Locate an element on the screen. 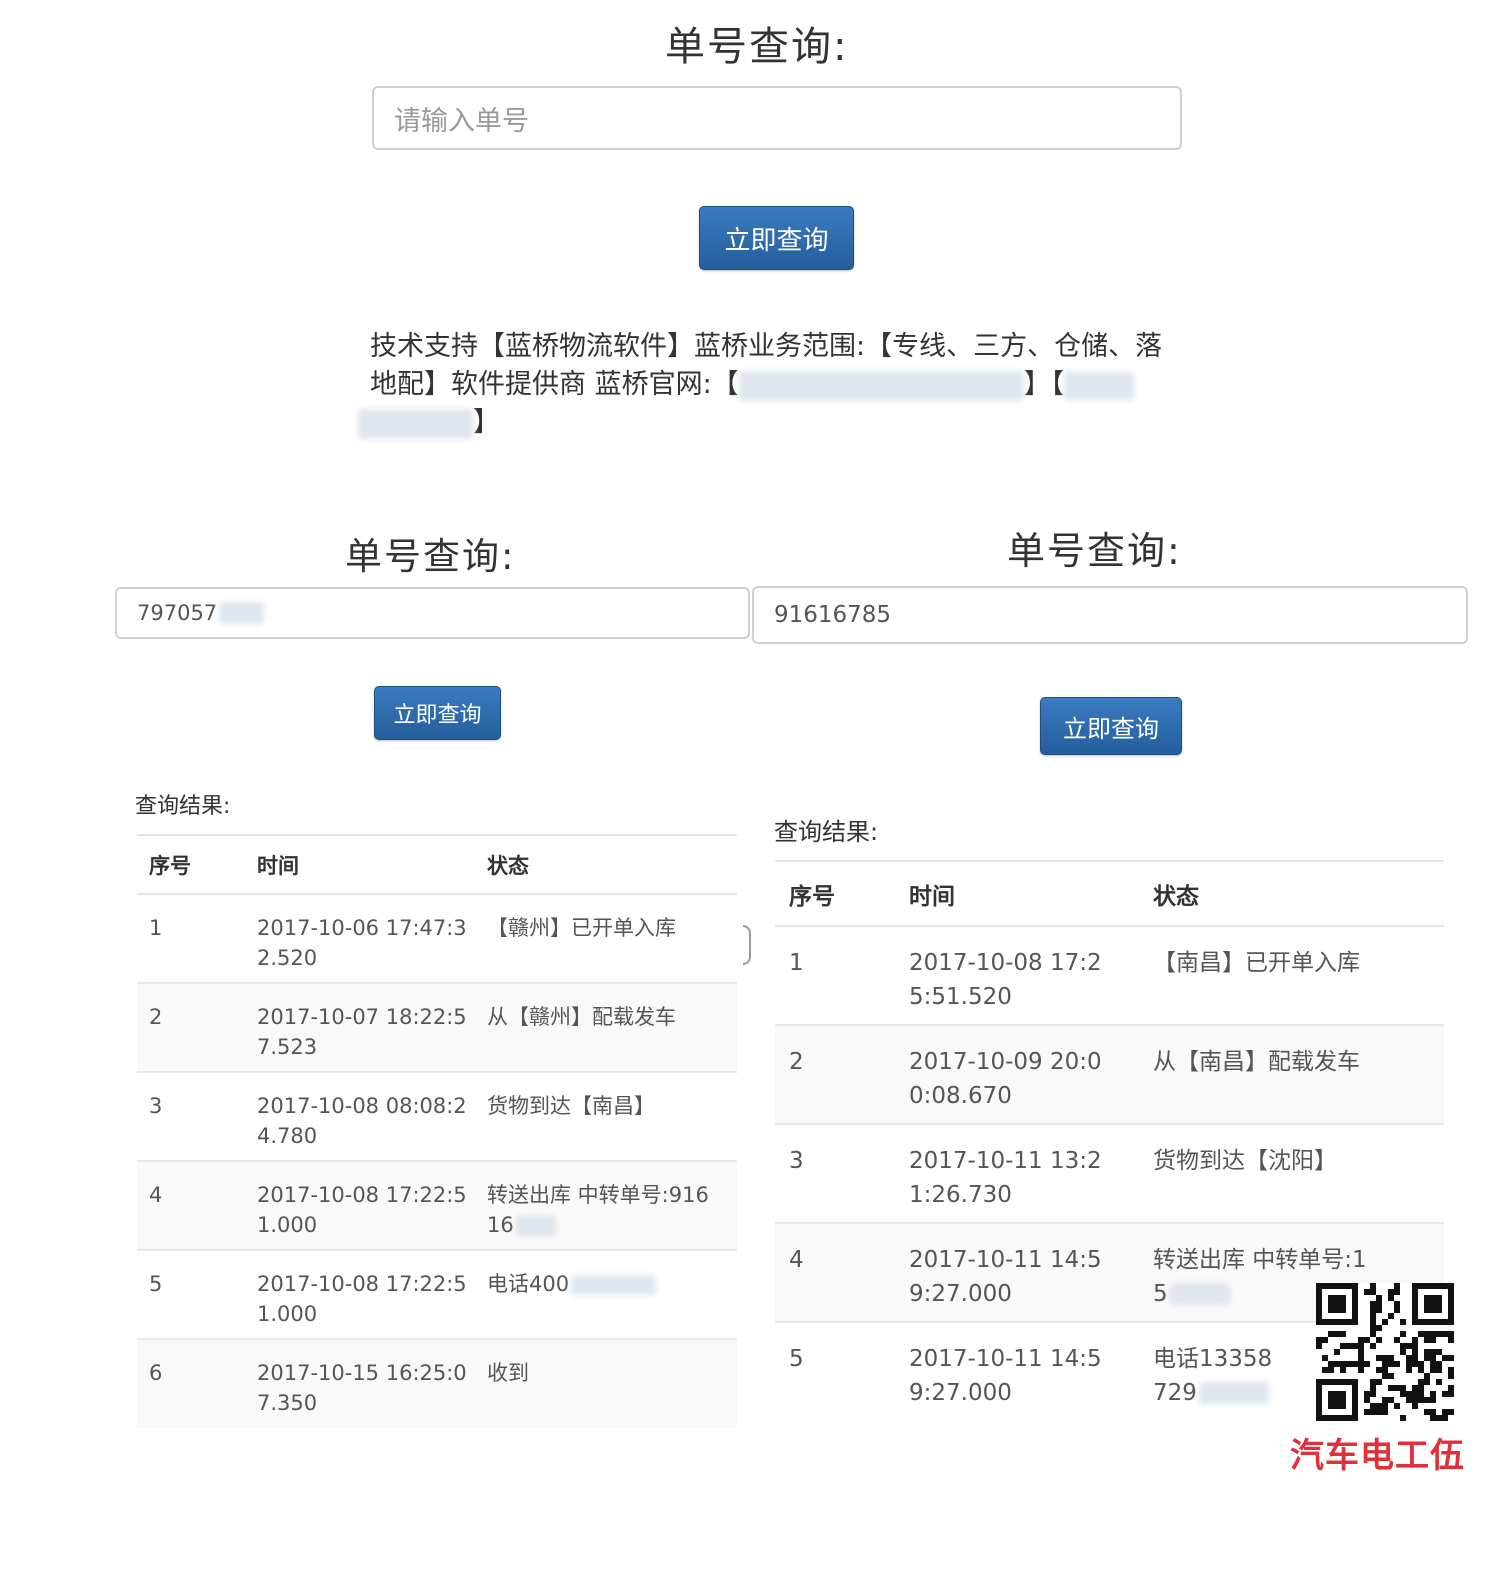 This screenshot has width=1500, height=1579. table-row: 2 2017-10-09 20:0 0:08.670 从【南昌】配载发车 is located at coordinates (1109, 1074).